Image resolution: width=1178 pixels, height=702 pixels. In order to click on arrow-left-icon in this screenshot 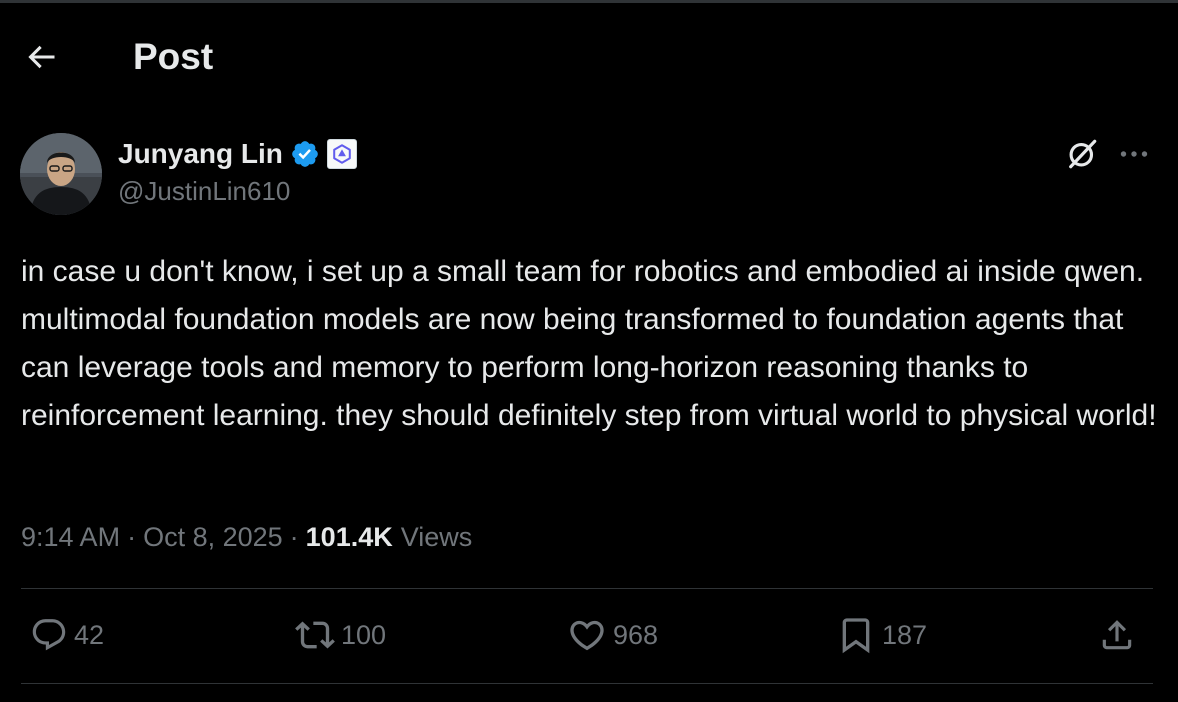, I will do `click(41, 57)`.